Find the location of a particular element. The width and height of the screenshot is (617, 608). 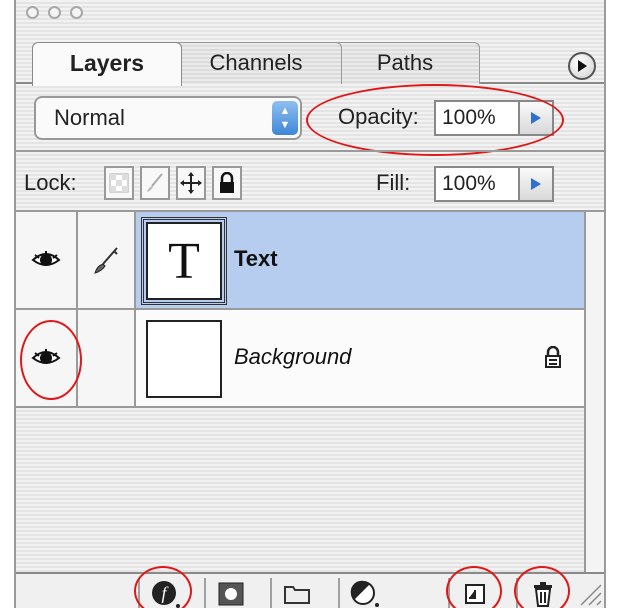

new-layer-set-icon is located at coordinates (297, 595).